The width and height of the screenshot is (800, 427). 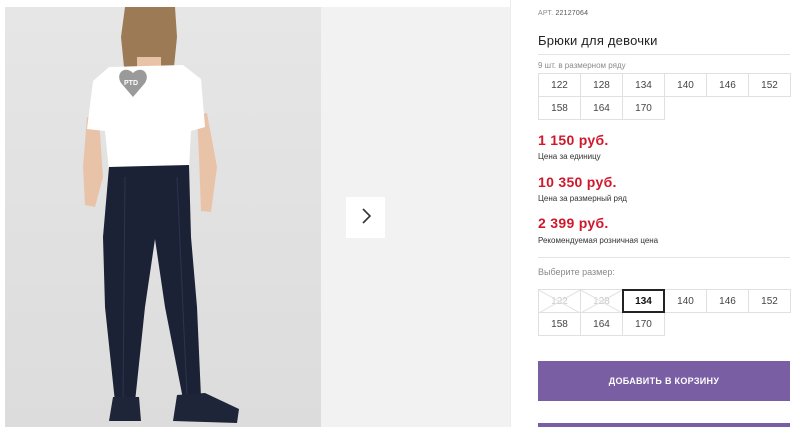 I want to click on retail-price-label: Рекомендуемая розничная цена, so click(x=598, y=240).